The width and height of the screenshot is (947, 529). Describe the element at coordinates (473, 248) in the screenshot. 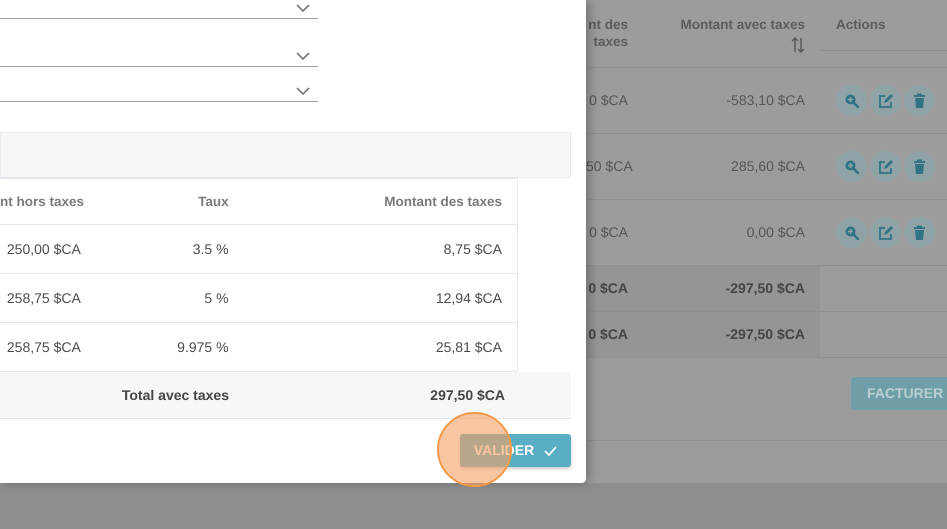

I see `table-cell: 8,75 $CA` at that location.